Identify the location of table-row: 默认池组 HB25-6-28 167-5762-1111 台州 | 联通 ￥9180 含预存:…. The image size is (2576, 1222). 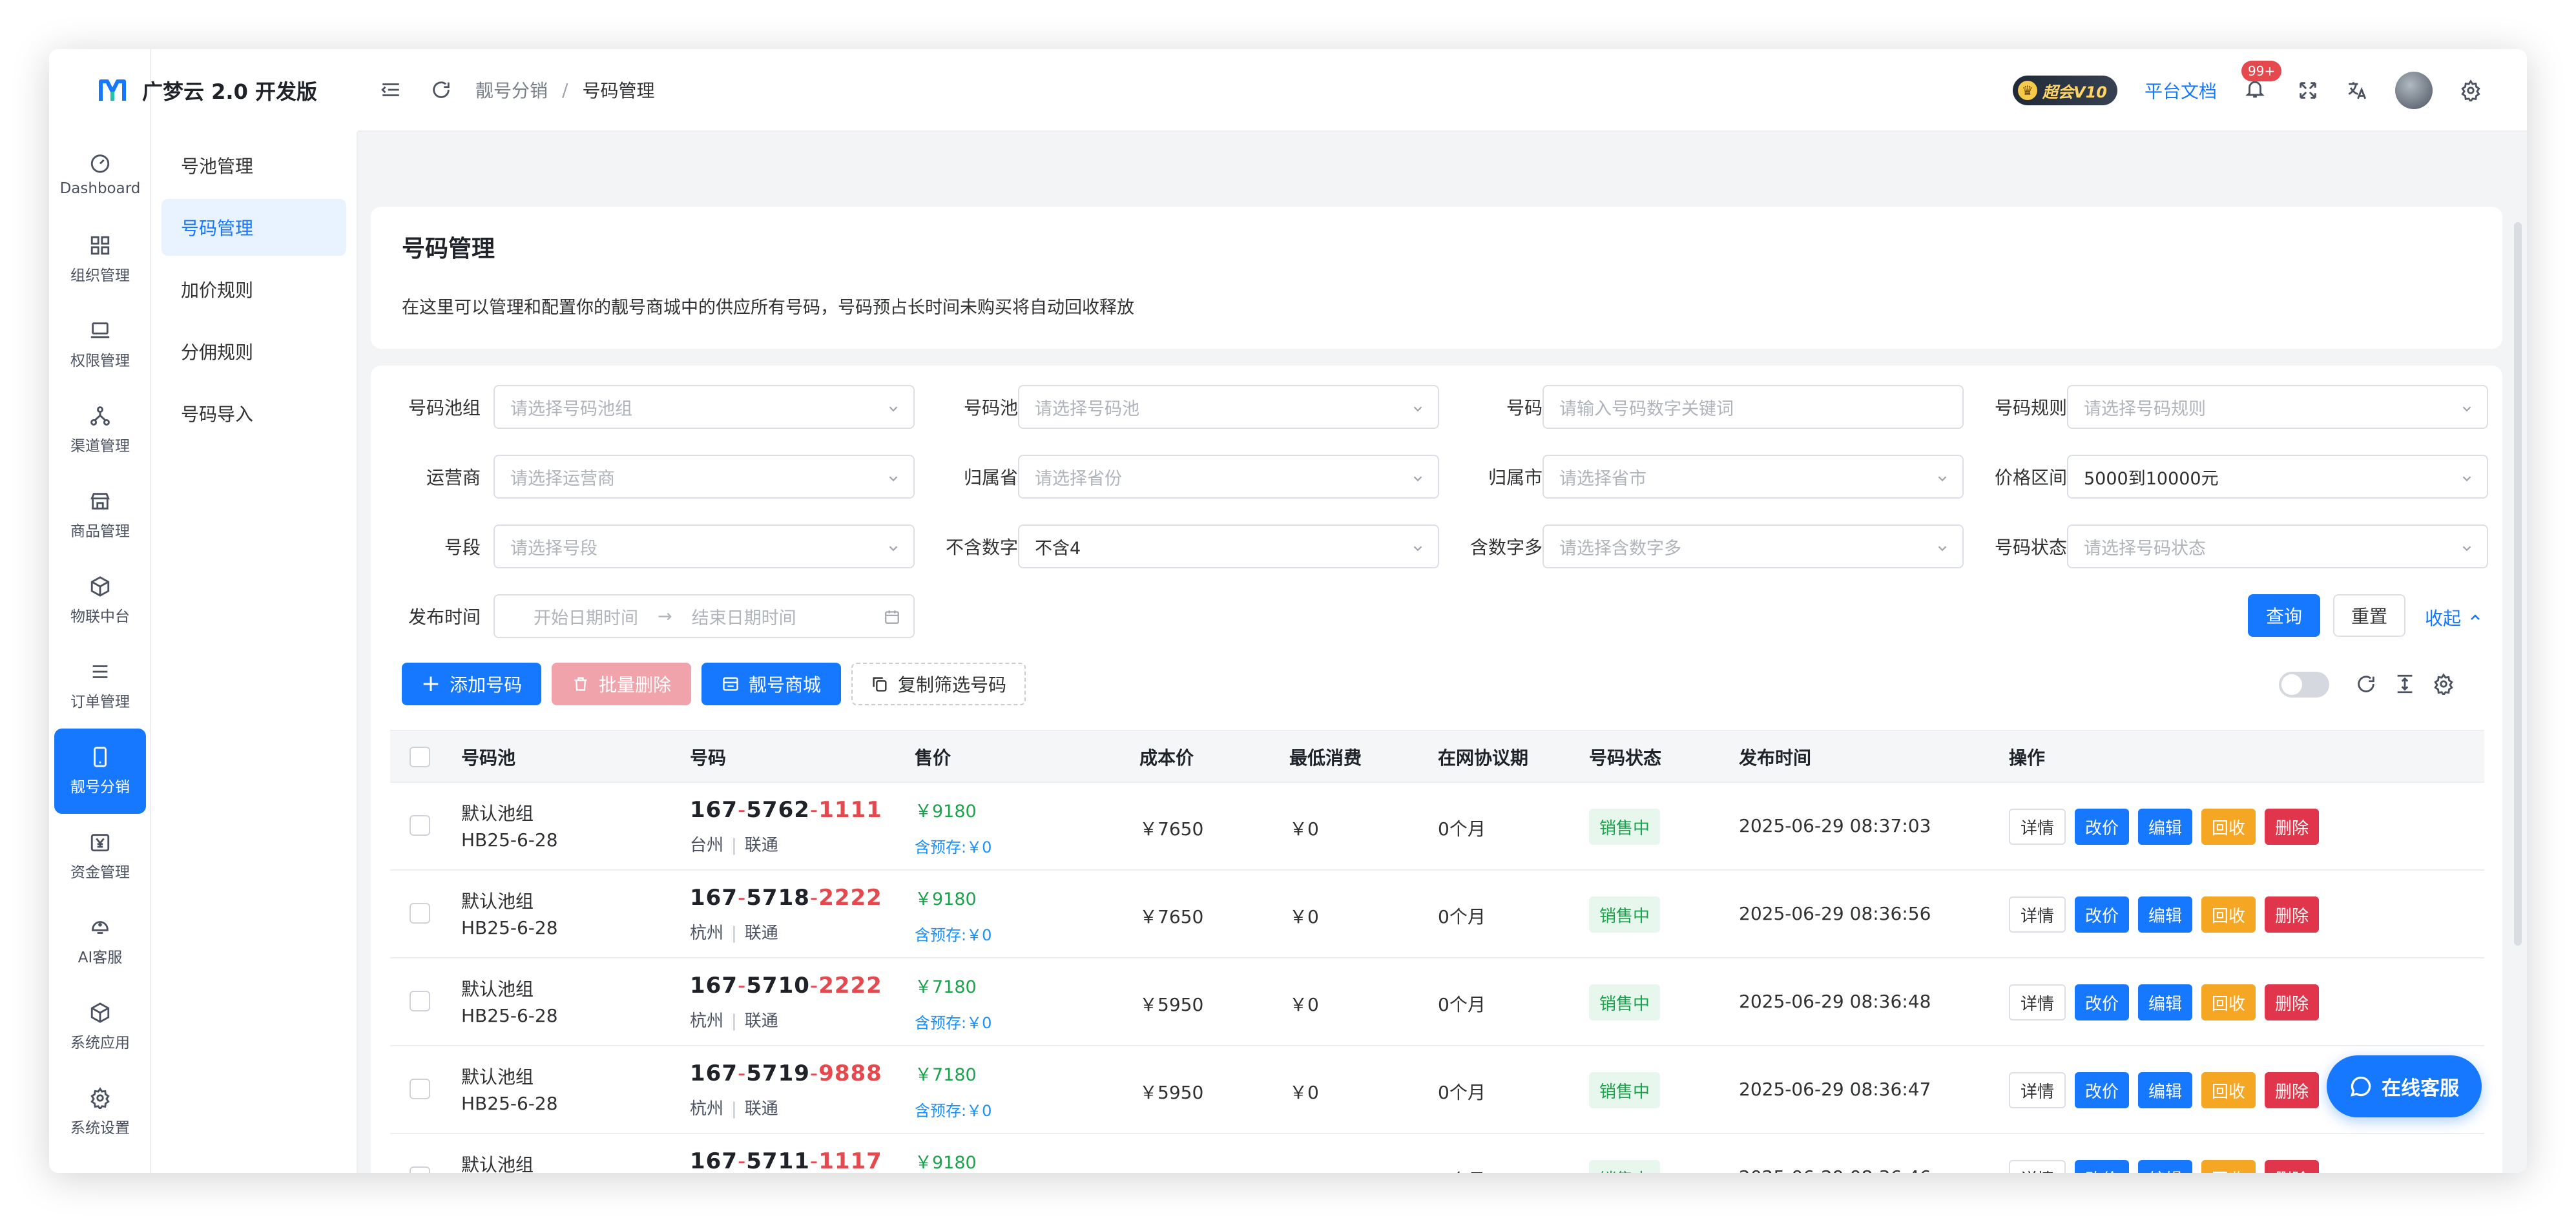
(1437, 827).